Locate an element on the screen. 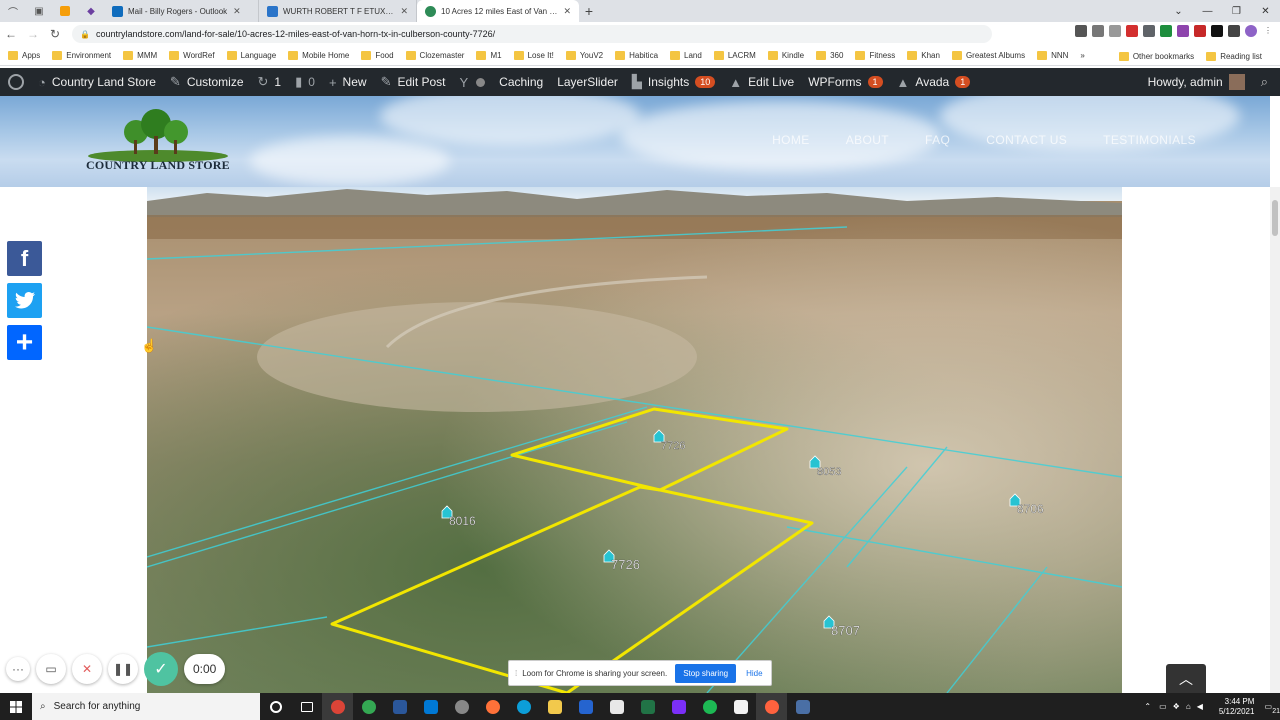 This screenshot has height=720, width=1280. bookmark-item: Lose It! is located at coordinates (533, 55).